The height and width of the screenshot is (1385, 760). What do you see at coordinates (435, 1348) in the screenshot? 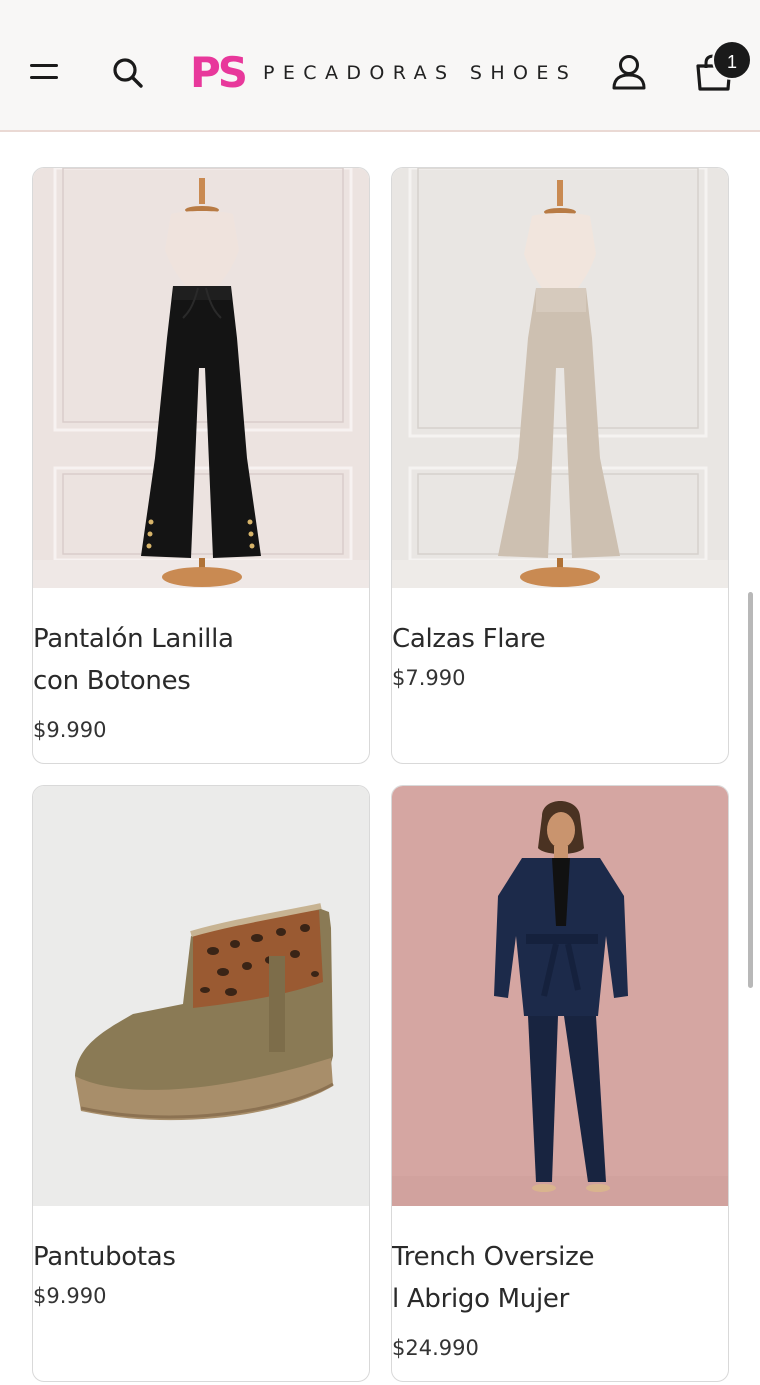
I see `product-price: $24.990` at bounding box center [435, 1348].